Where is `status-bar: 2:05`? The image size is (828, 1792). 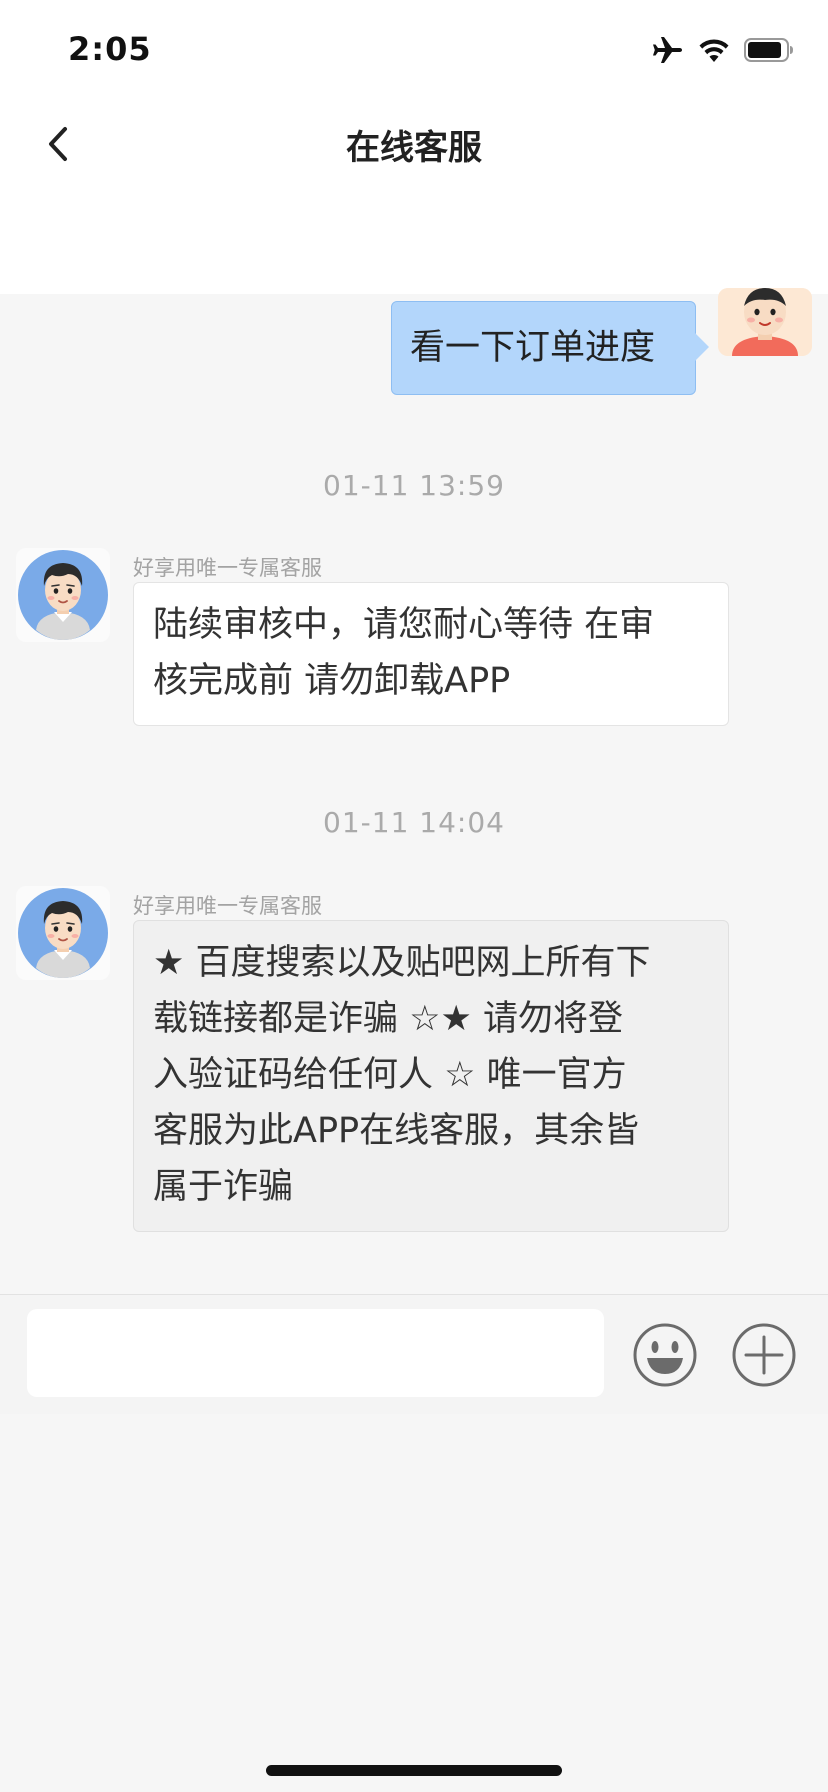
status-bar: 2:05 is located at coordinates (414, 50).